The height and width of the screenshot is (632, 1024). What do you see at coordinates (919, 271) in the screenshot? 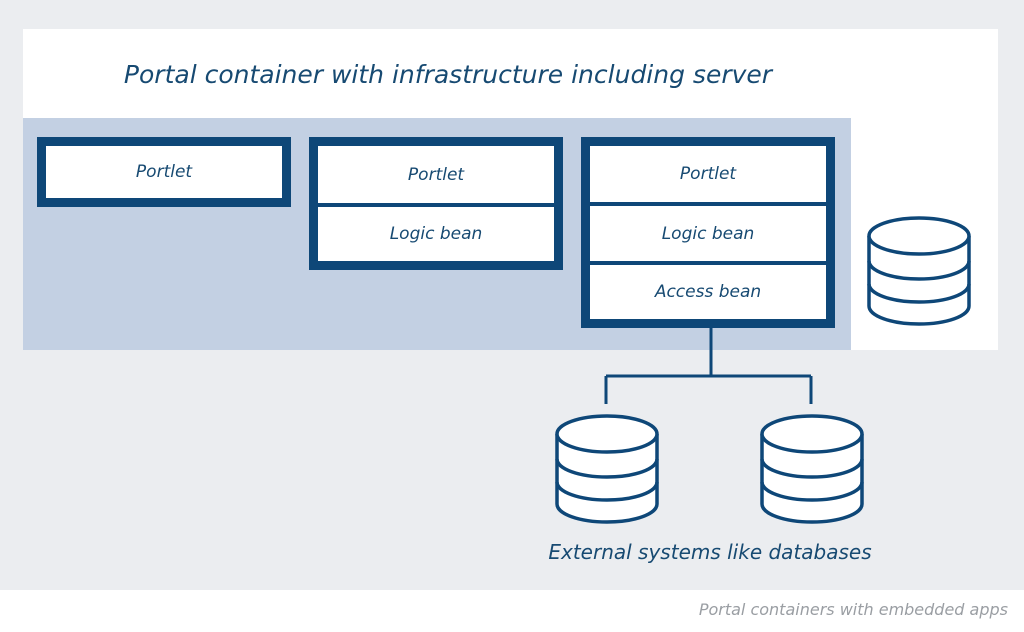
I see `database-icon` at bounding box center [919, 271].